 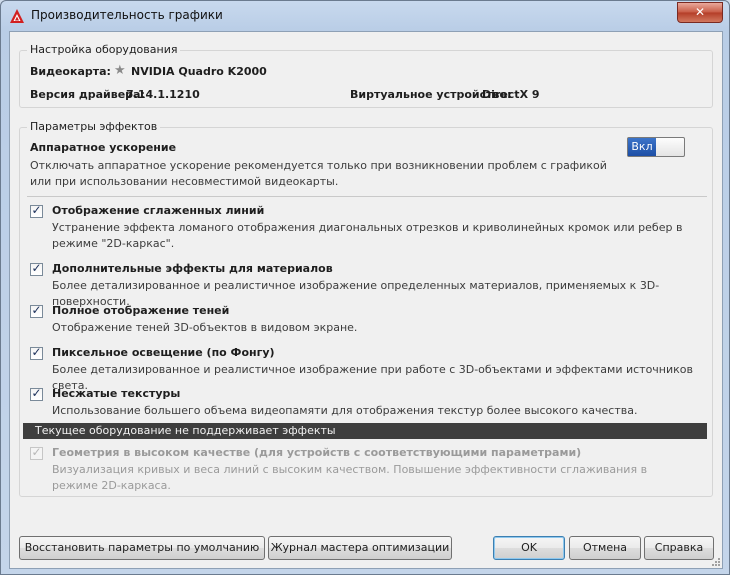 What do you see at coordinates (70, 71) in the screenshot?
I see `video-card-label: Видеокарта:` at bounding box center [70, 71].